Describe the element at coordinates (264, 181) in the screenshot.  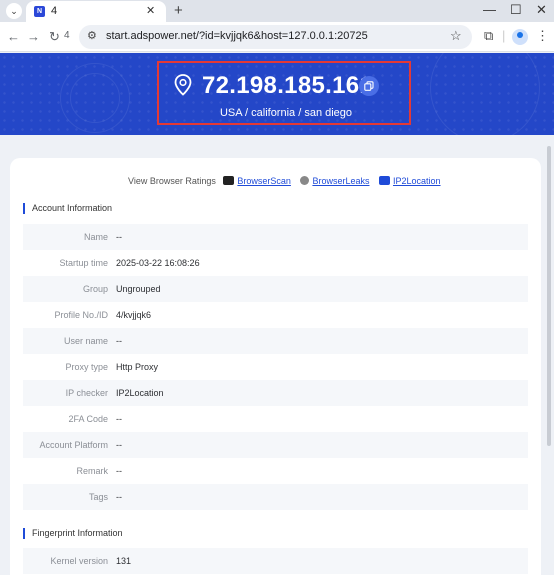
I see `browserscan-link: BrowserScan` at that location.